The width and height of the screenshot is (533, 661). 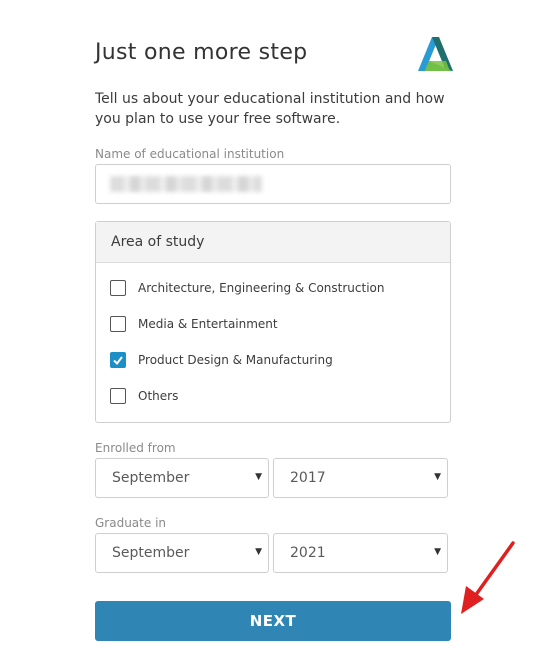 What do you see at coordinates (151, 553) in the screenshot?
I see `graduate-month-value: September` at bounding box center [151, 553].